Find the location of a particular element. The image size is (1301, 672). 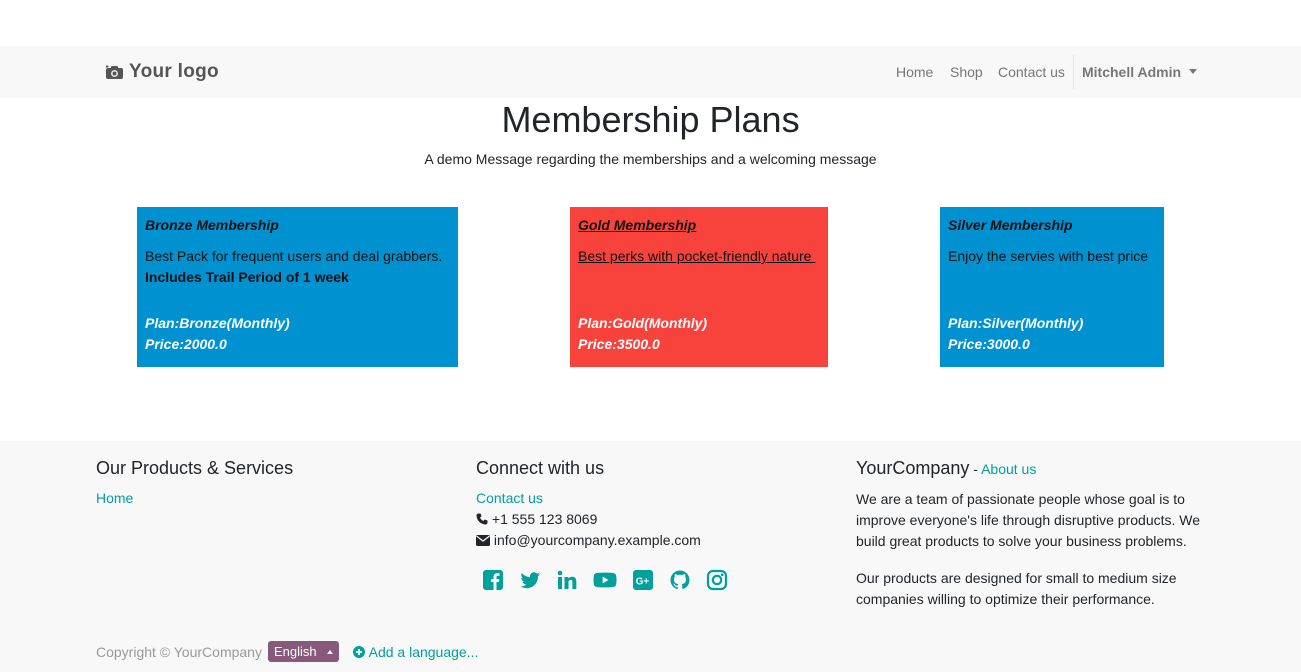

nav-link-contact: Contact us is located at coordinates (1031, 72).